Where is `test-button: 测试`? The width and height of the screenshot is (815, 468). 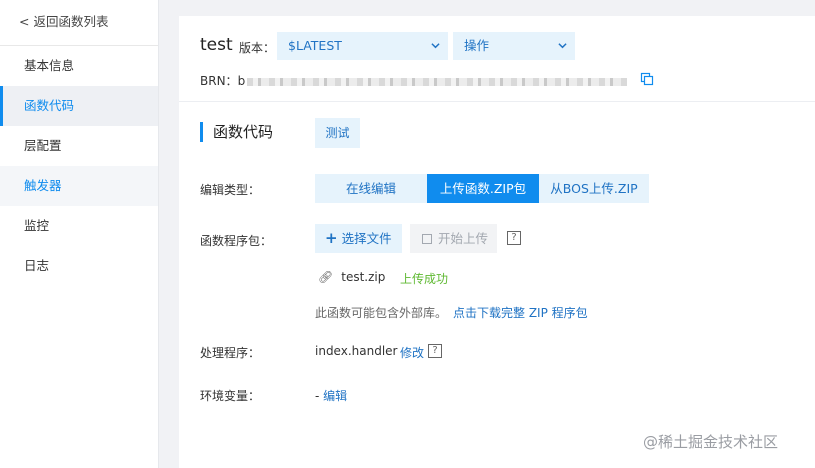
test-button: 测试 is located at coordinates (337, 133).